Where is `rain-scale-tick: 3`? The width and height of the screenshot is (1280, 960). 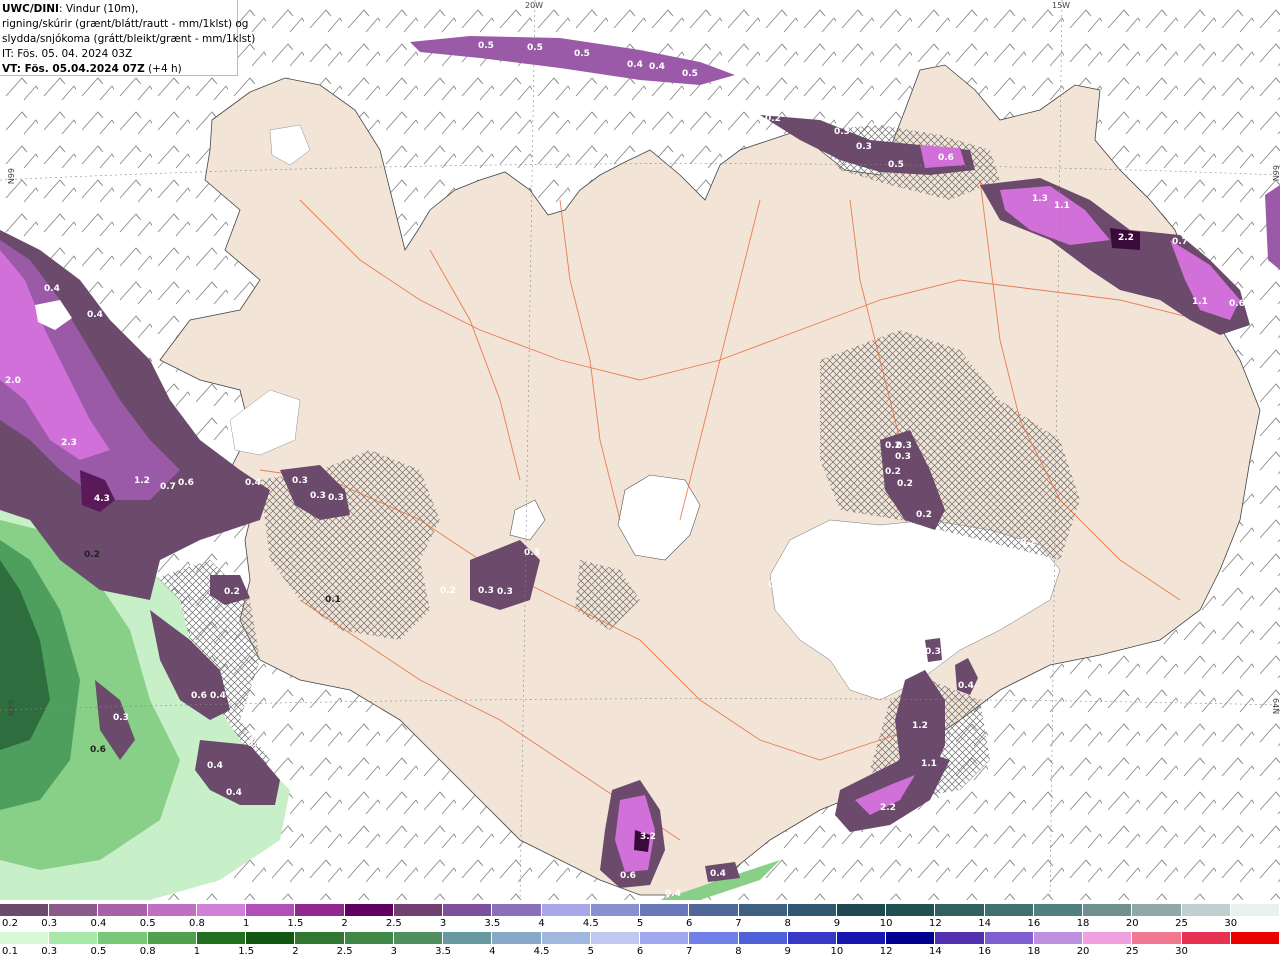 rain-scale-tick: 3 is located at coordinates (394, 951).